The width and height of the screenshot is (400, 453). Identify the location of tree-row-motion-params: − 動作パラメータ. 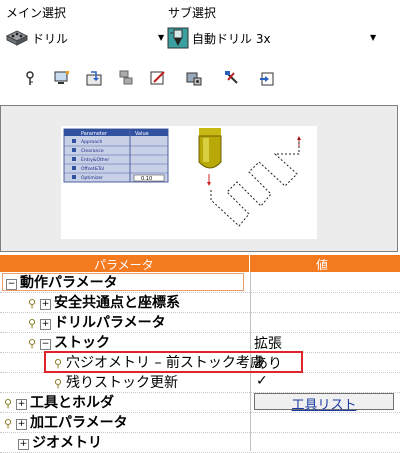
(200, 282).